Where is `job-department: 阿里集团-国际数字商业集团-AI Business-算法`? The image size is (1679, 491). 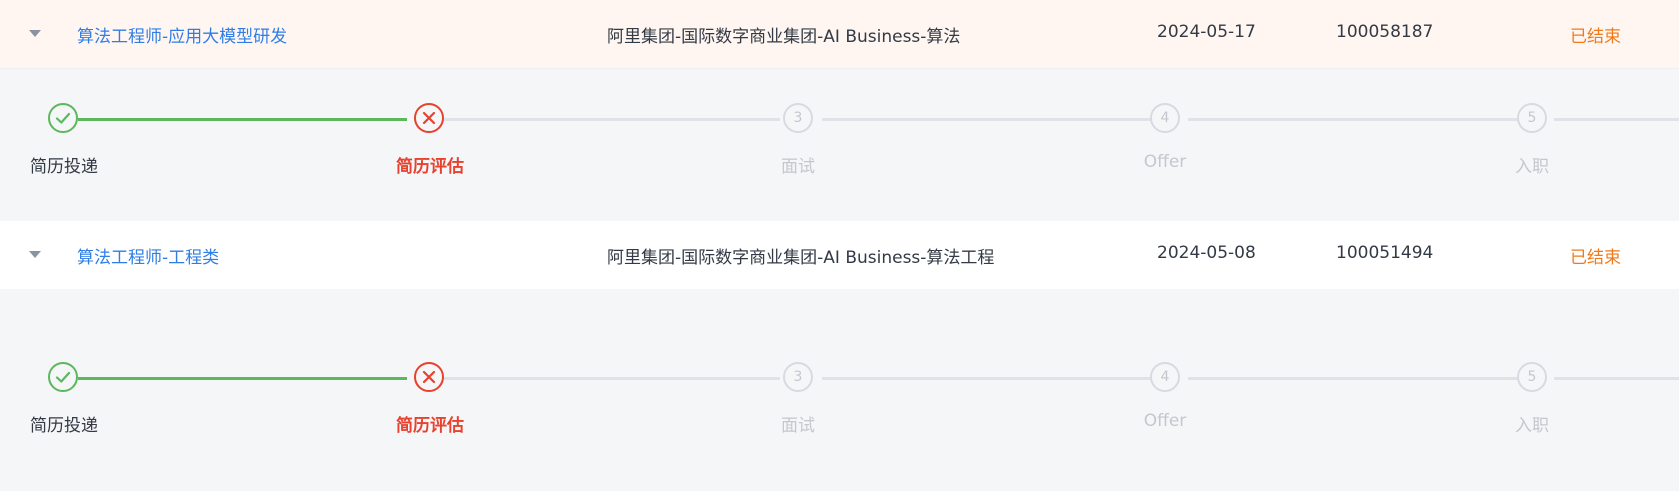
job-department: 阿里集团-国际数字商业集团-AI Business-算法 is located at coordinates (784, 37).